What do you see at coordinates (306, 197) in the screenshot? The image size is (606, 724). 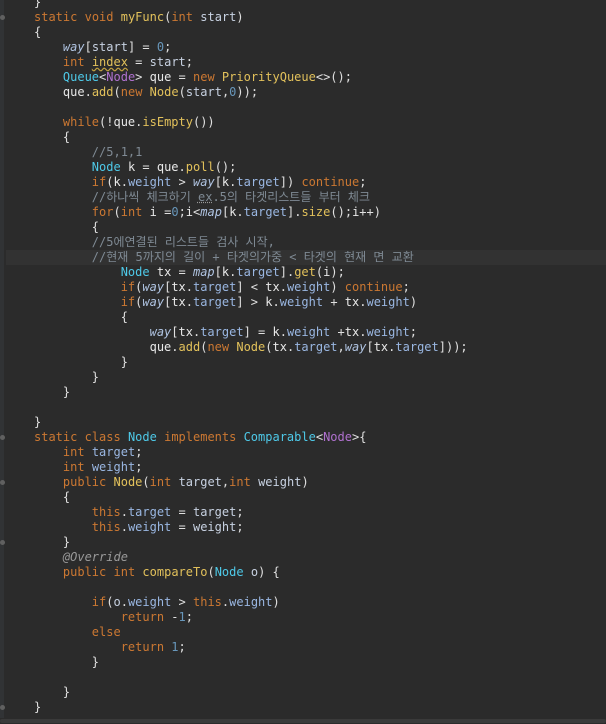 I see `code-line: //하나씩 체크하기 ex.5의 타겟리스트들 부터 체크` at bounding box center [306, 197].